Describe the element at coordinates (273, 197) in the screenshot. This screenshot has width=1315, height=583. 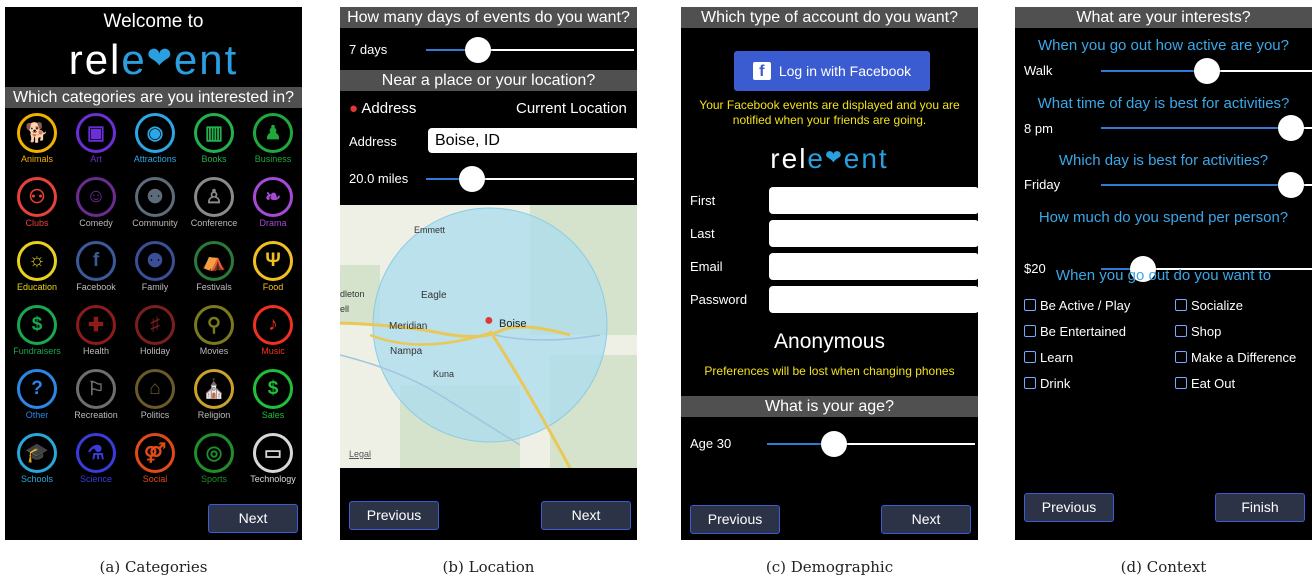
I see `drama-masks-icon: ❧` at that location.